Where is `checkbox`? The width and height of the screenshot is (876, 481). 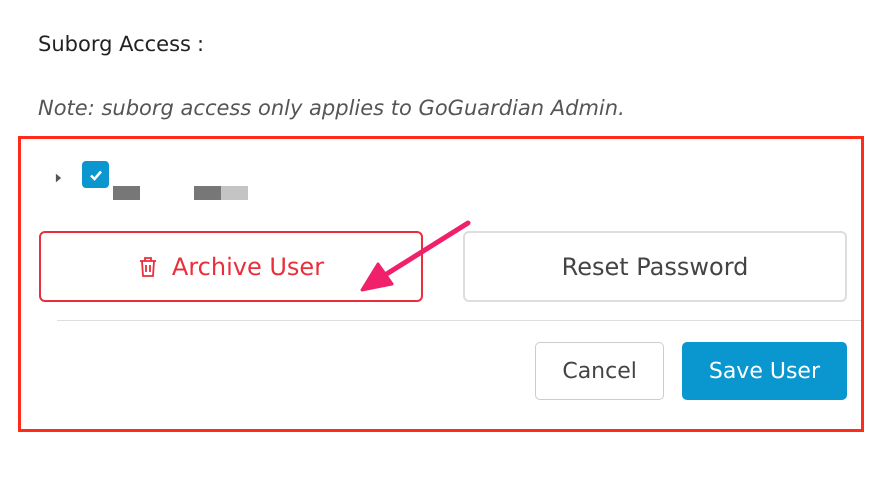
checkbox is located at coordinates (95, 174).